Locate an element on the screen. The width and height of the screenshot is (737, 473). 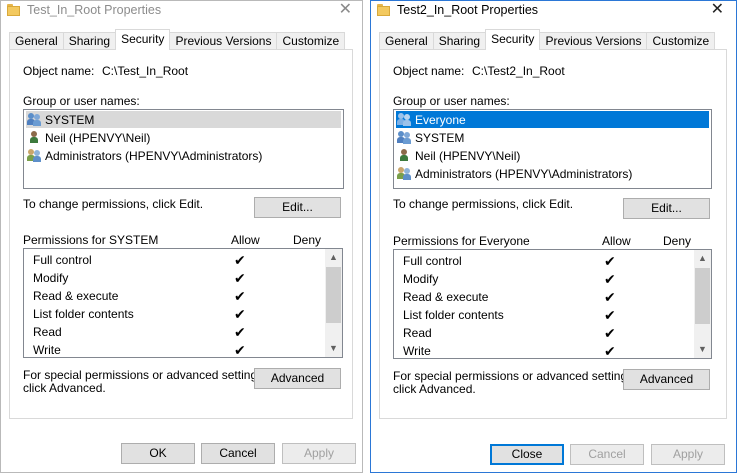
window-title: Test_In_Root Properties is located at coordinates (94, 10).